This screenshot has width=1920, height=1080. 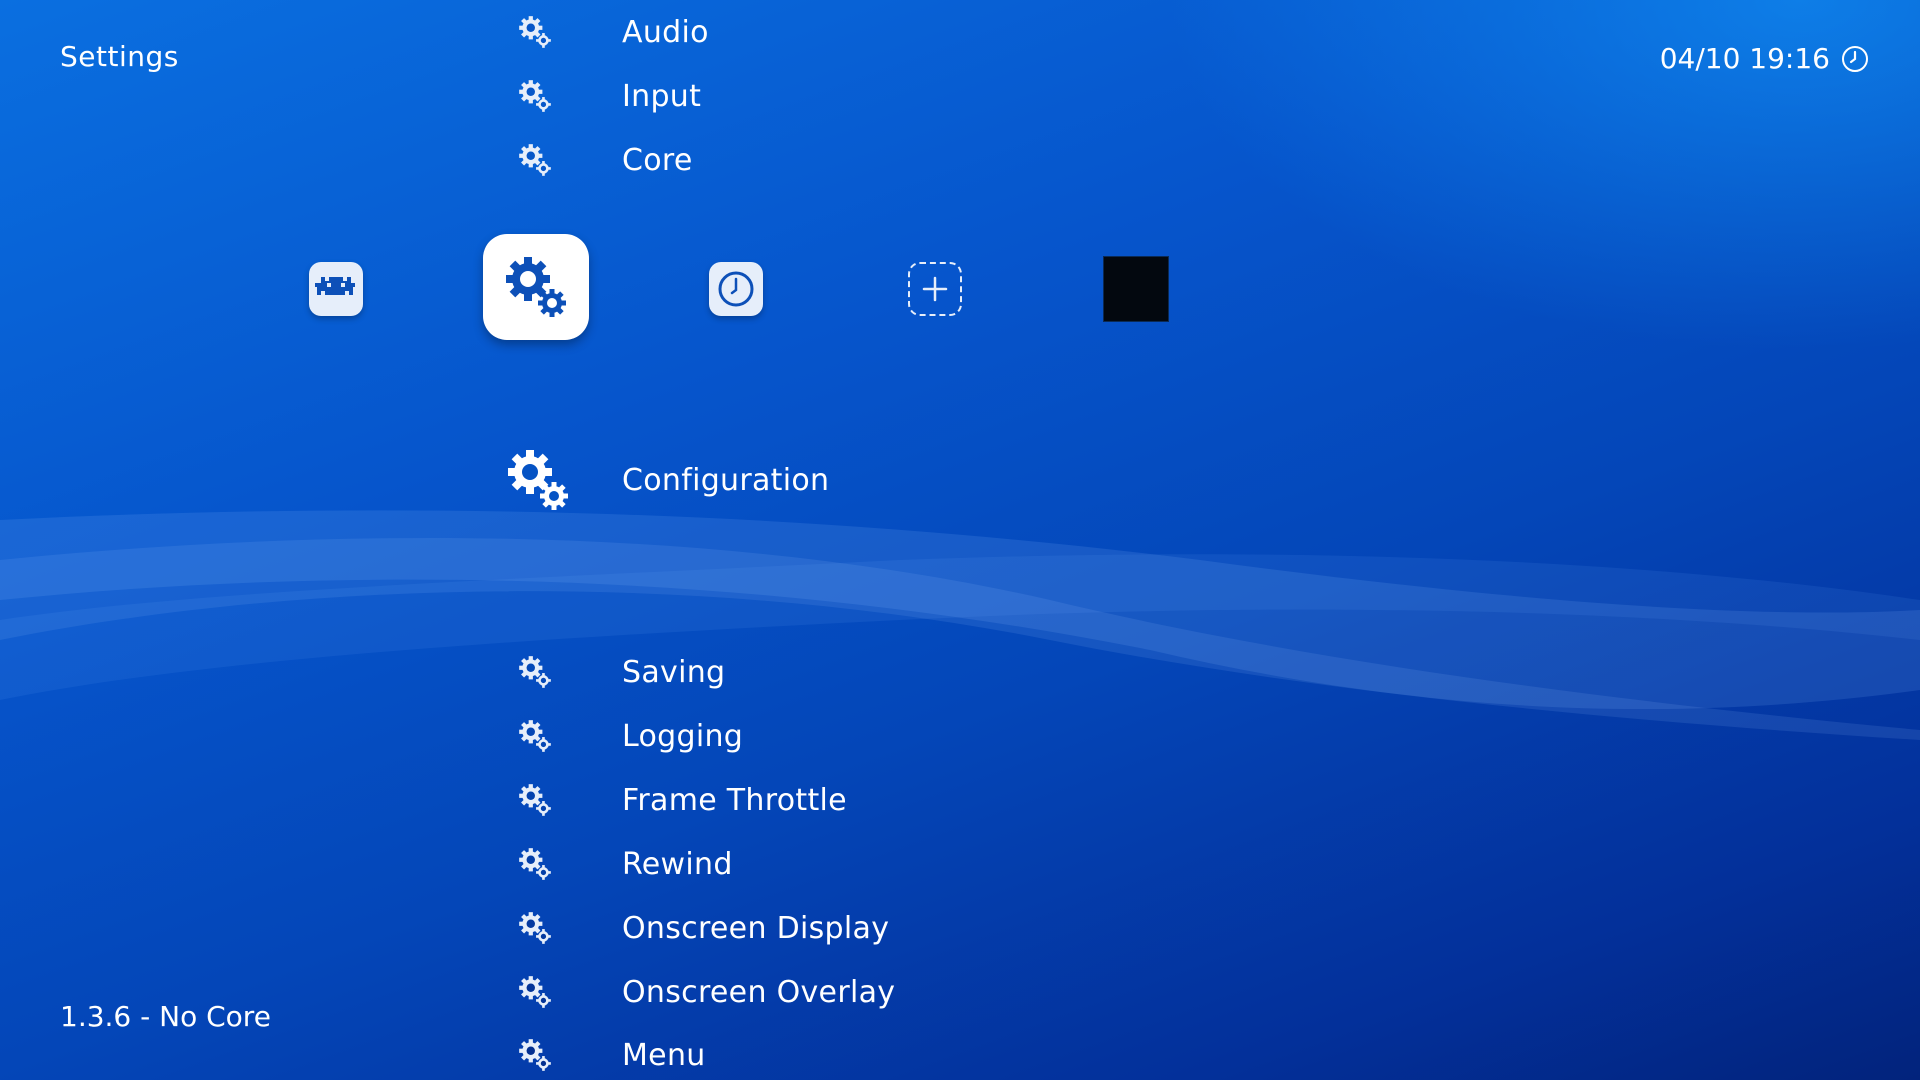 What do you see at coordinates (604, 32) in the screenshot?
I see `menu-item-audio: Audio` at bounding box center [604, 32].